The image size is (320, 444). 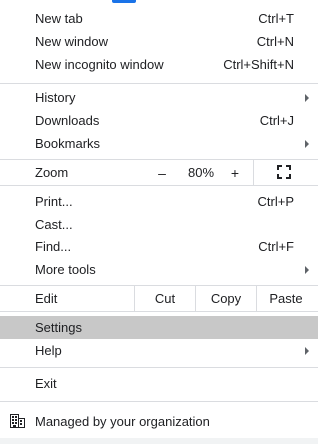 What do you see at coordinates (55, 97) in the screenshot?
I see `history-label: History` at bounding box center [55, 97].